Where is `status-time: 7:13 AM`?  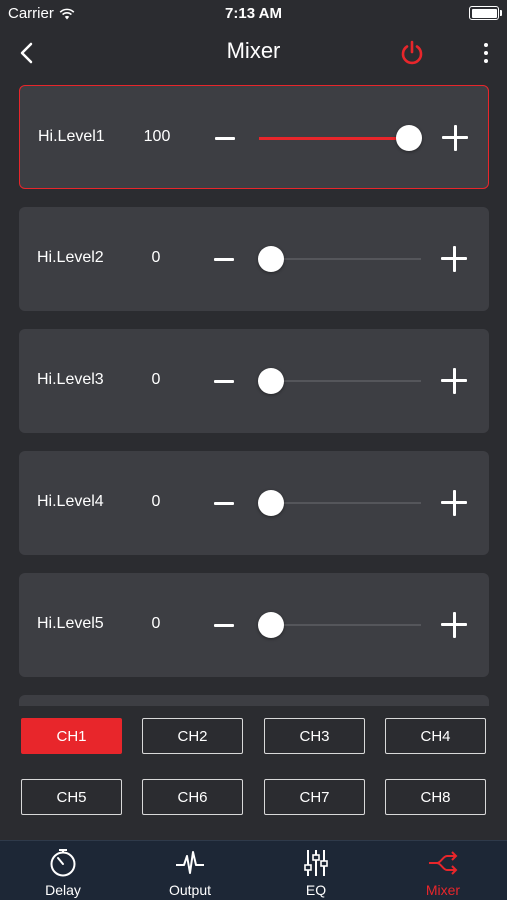 status-time: 7:13 AM is located at coordinates (253, 13).